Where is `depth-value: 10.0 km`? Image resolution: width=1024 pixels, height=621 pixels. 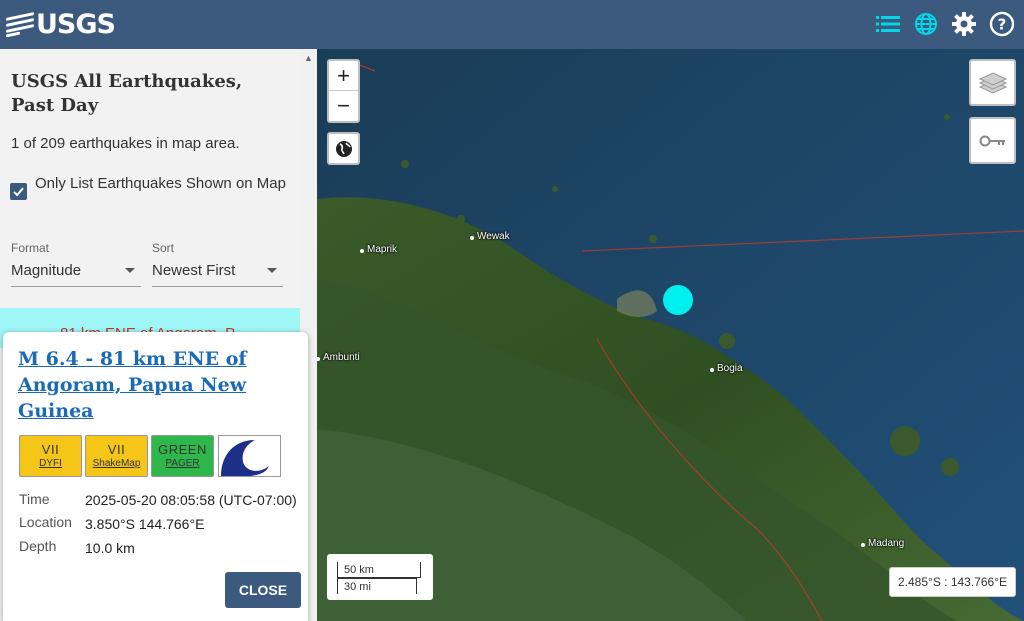 depth-value: 10.0 km is located at coordinates (110, 548).